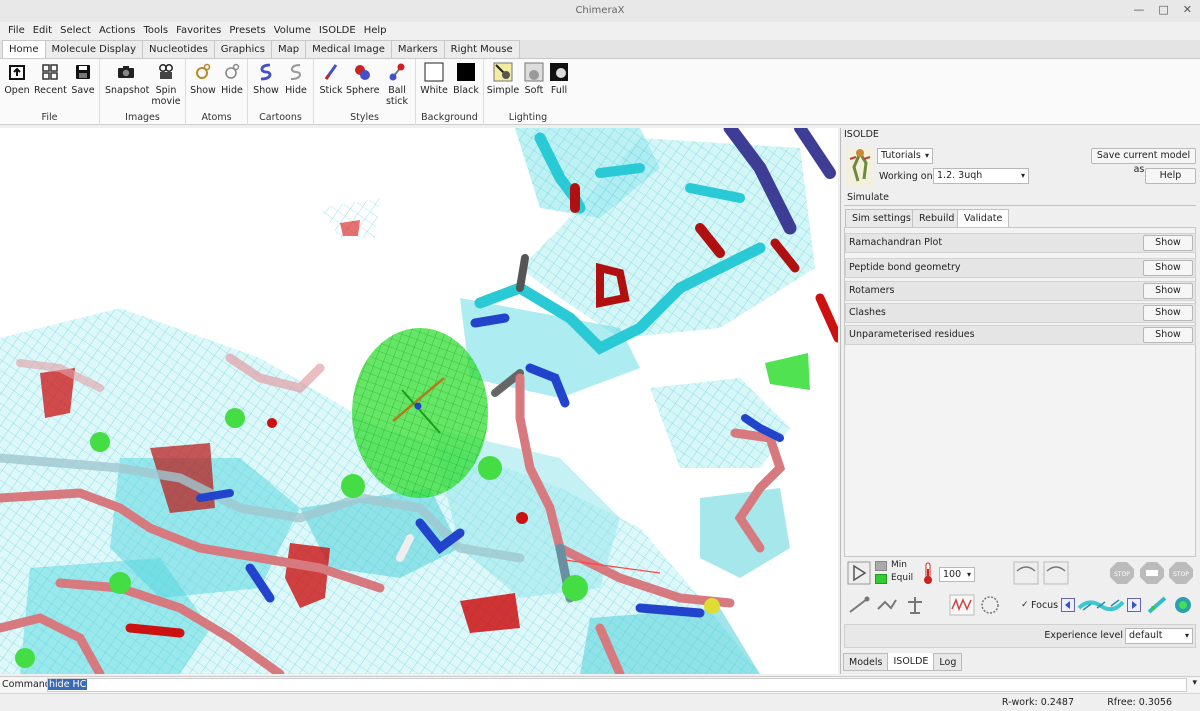  What do you see at coordinates (16, 31) in the screenshot?
I see `menu-file: File` at bounding box center [16, 31].